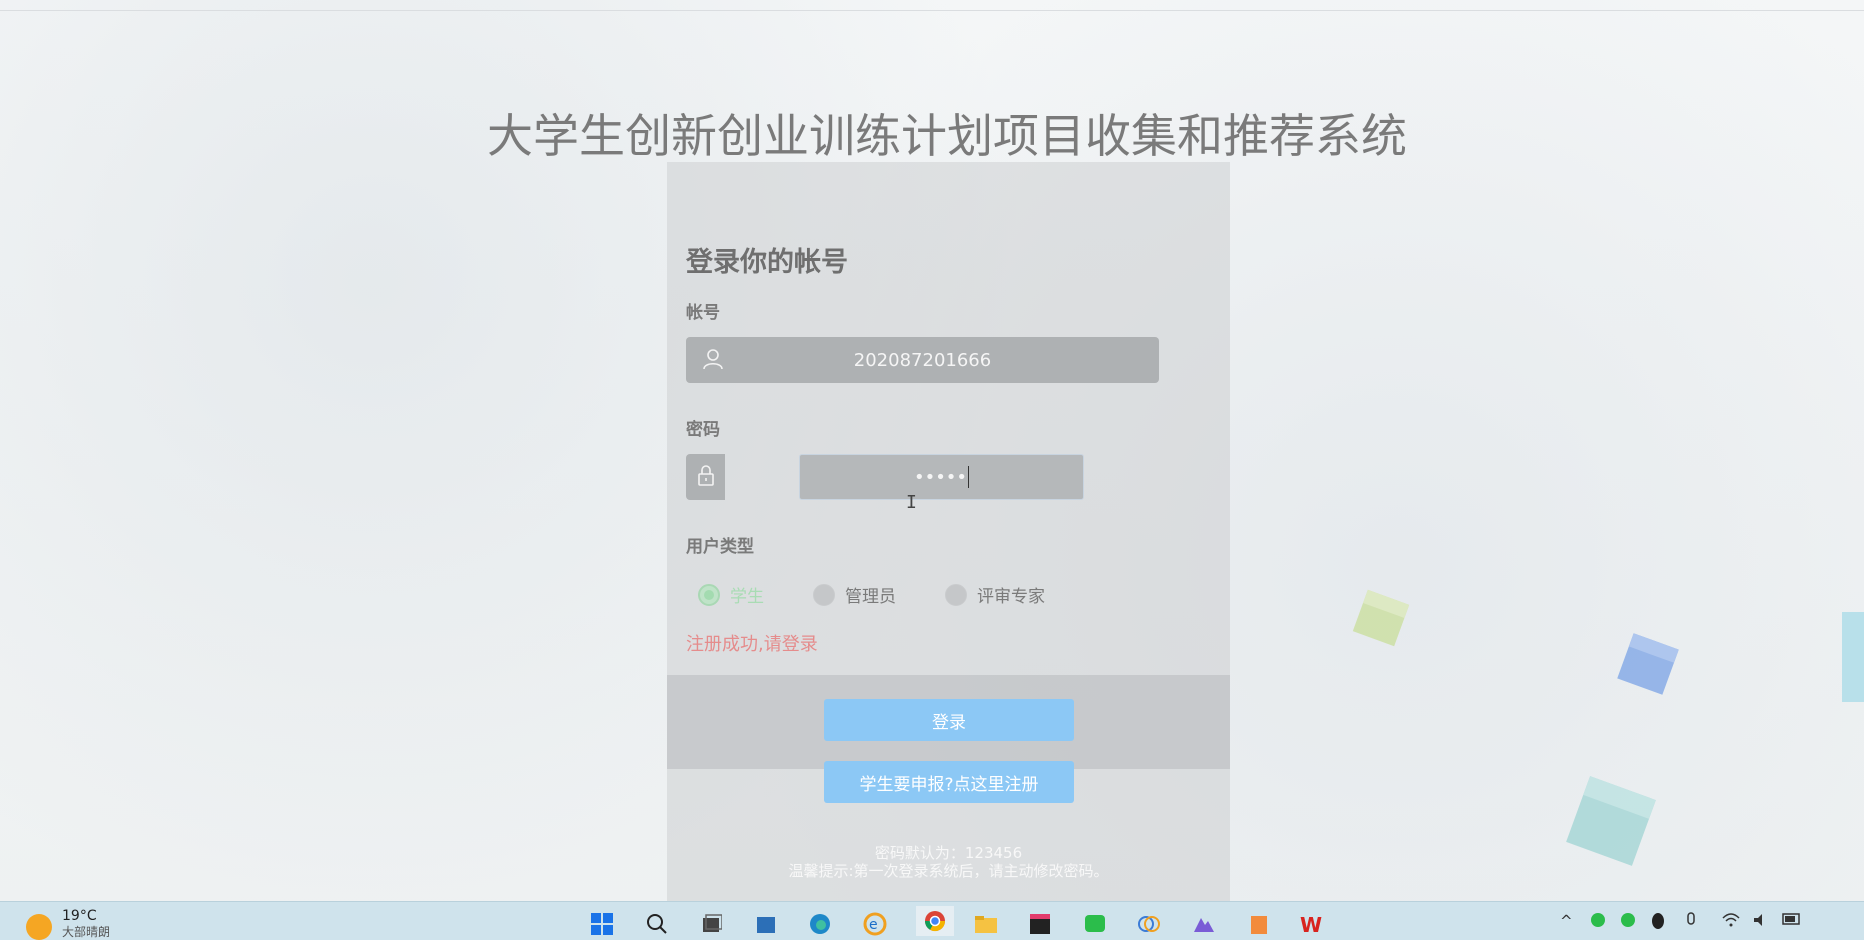 The width and height of the screenshot is (1864, 940). I want to click on form-heading: 登录你的帐号, so click(767, 262).